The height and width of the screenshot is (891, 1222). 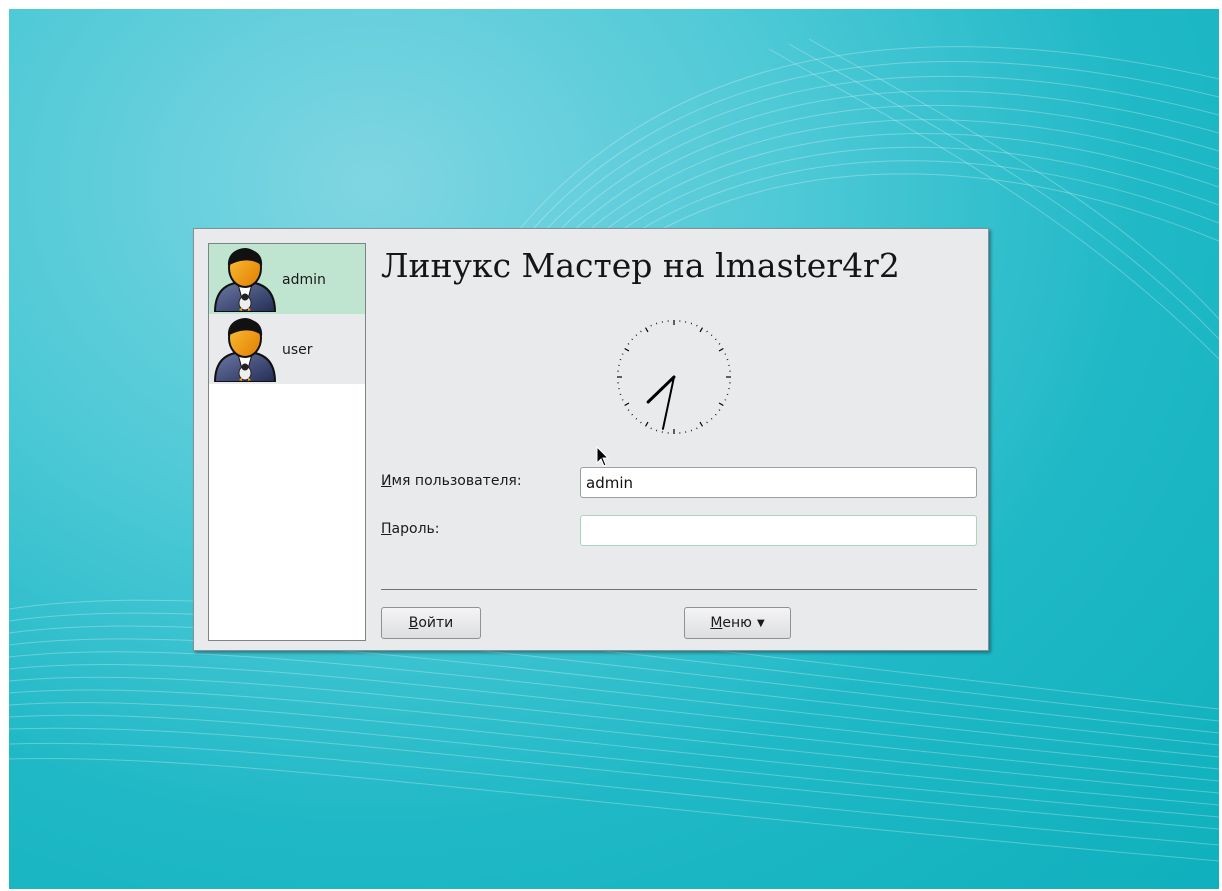 I want to click on password-label: Пароль:, so click(x=410, y=529).